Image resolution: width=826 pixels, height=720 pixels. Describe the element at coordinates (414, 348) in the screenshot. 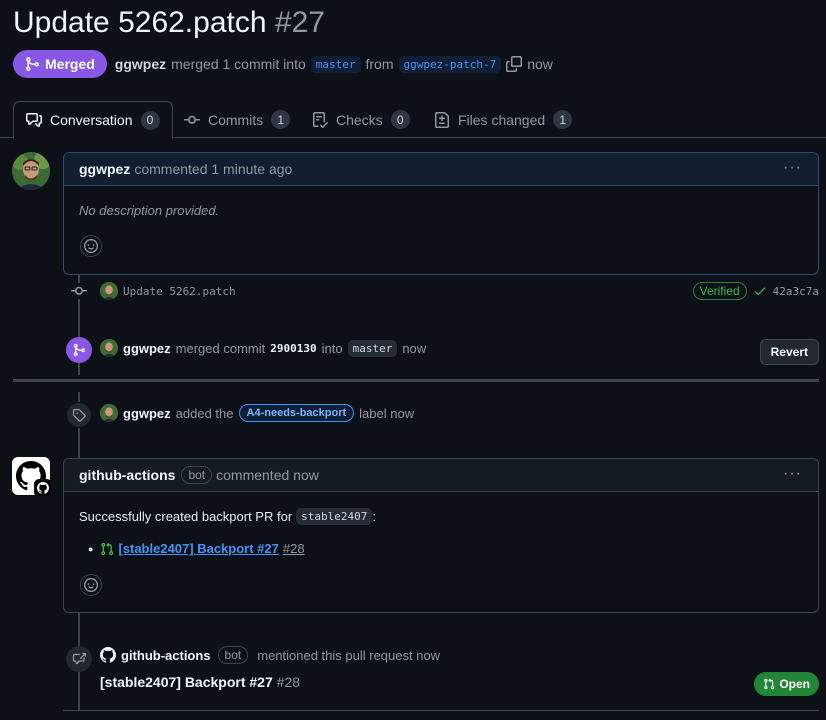

I see `merge-event-time: now` at that location.